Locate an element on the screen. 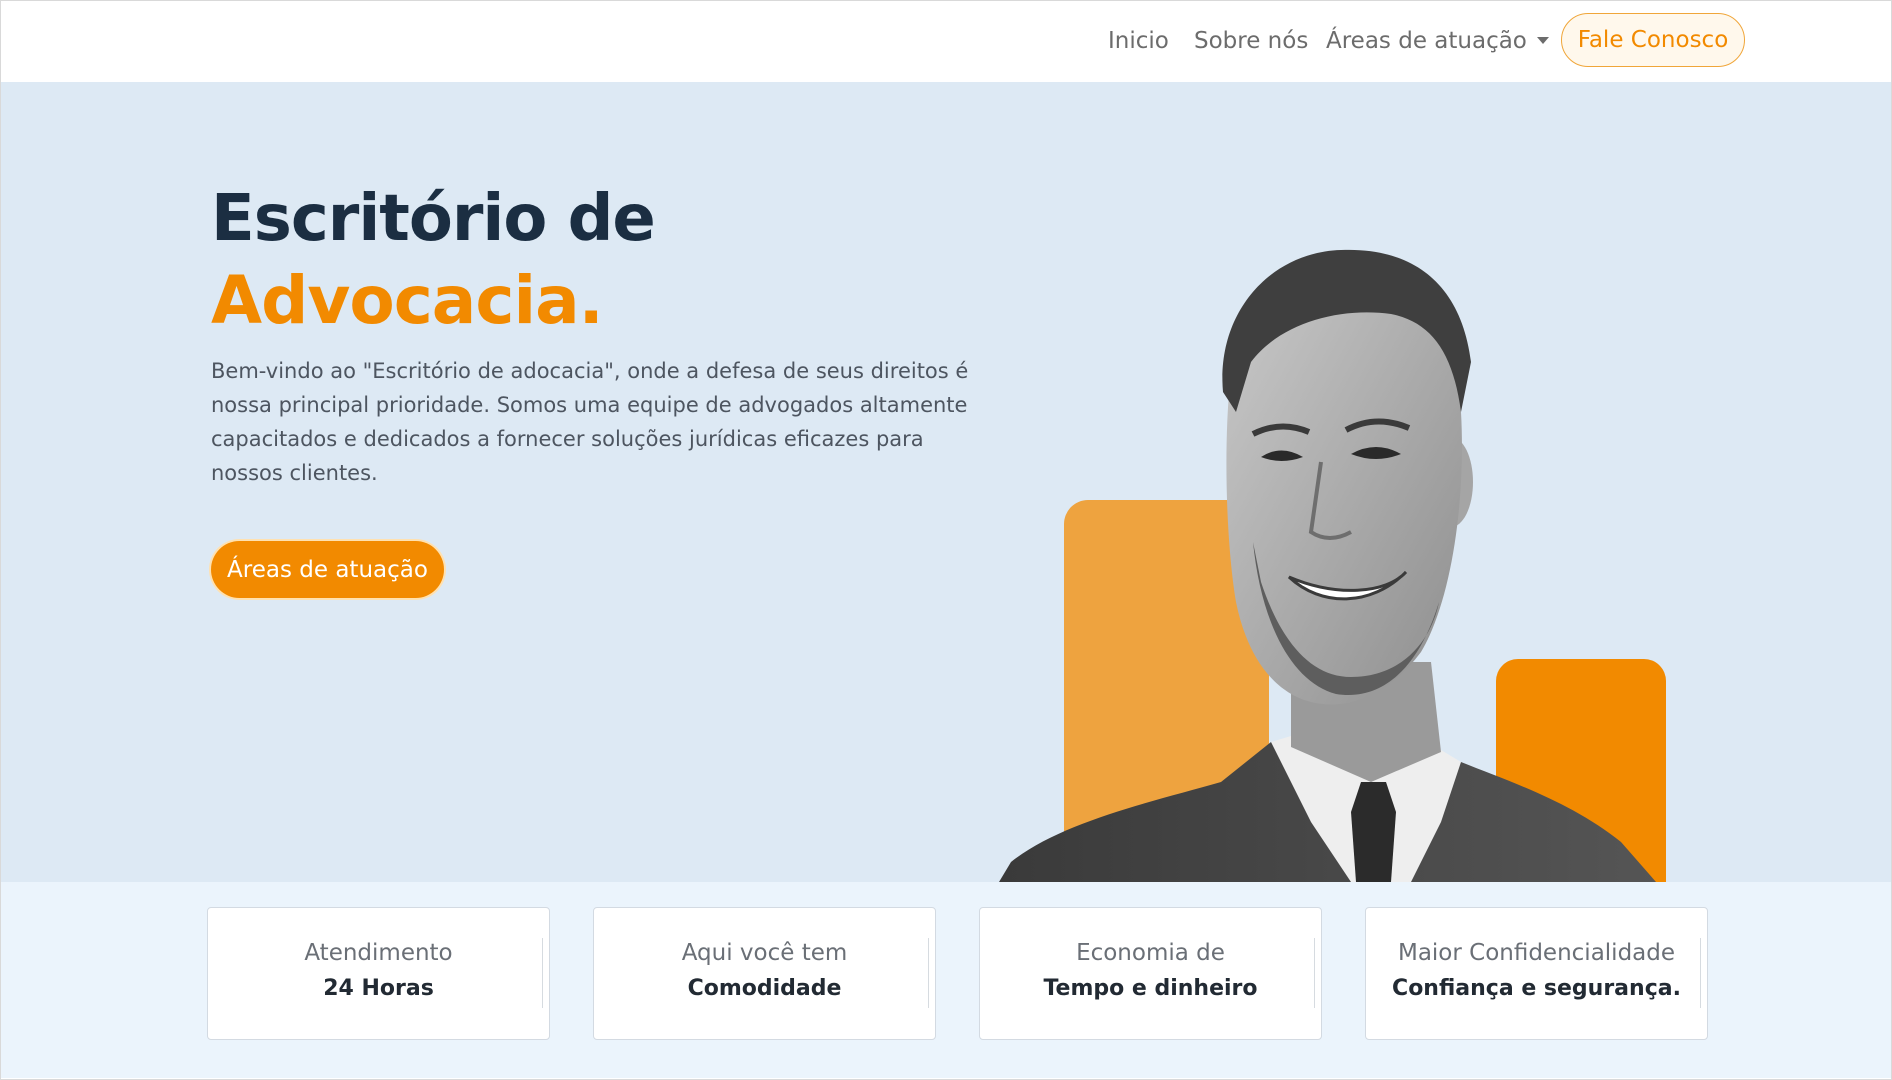  feature-card-title: Confiança e segurança. is located at coordinates (1536, 988).